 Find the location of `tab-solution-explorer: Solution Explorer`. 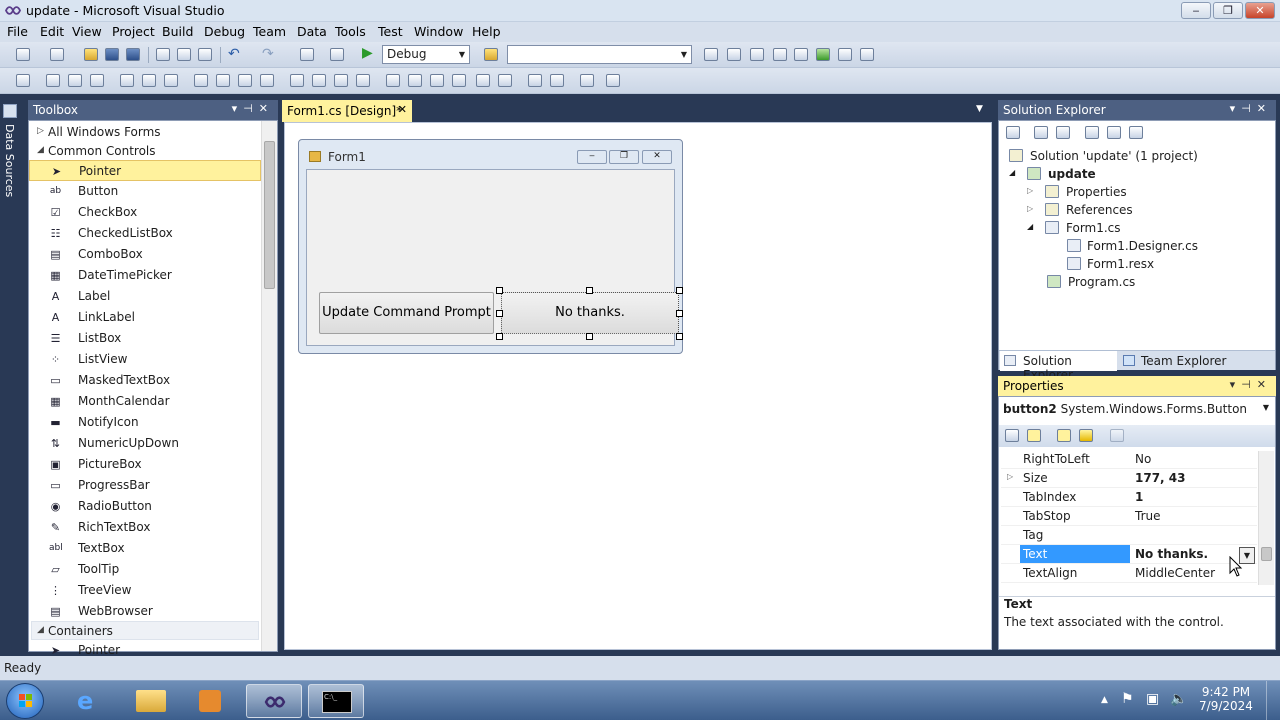

tab-solution-explorer: Solution Explorer is located at coordinates (1058, 366).